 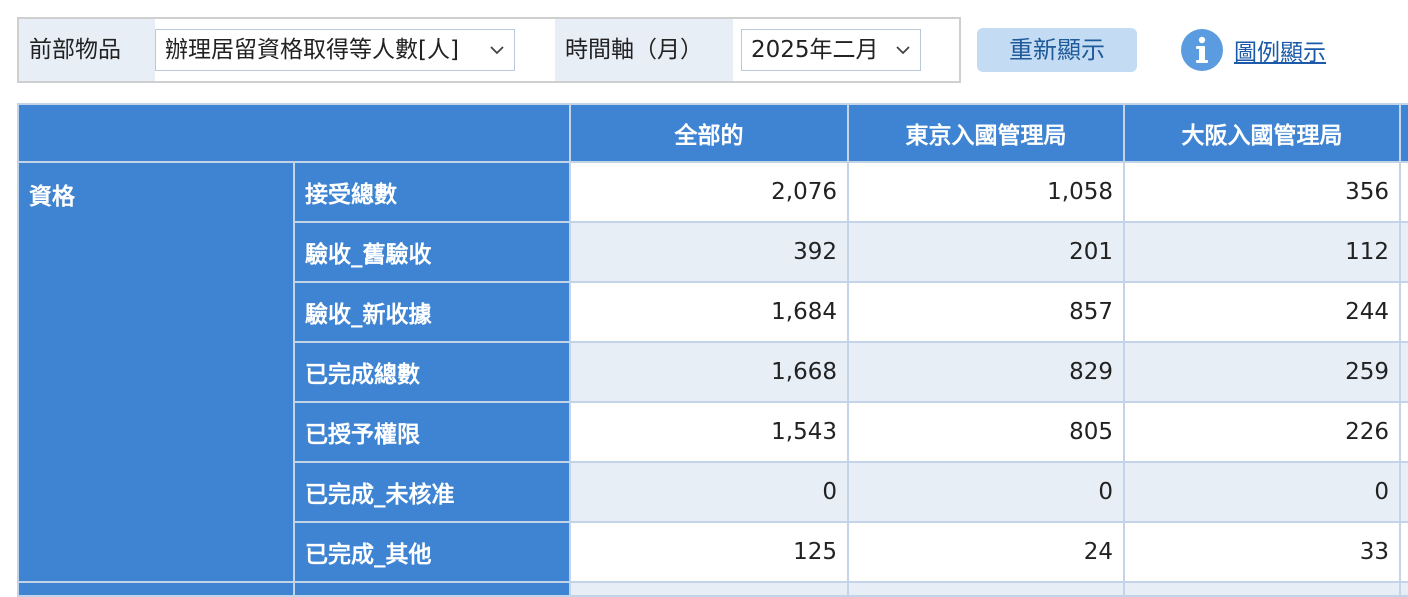 What do you see at coordinates (432, 372) in the screenshot?
I see `row-label: 已完成總數` at bounding box center [432, 372].